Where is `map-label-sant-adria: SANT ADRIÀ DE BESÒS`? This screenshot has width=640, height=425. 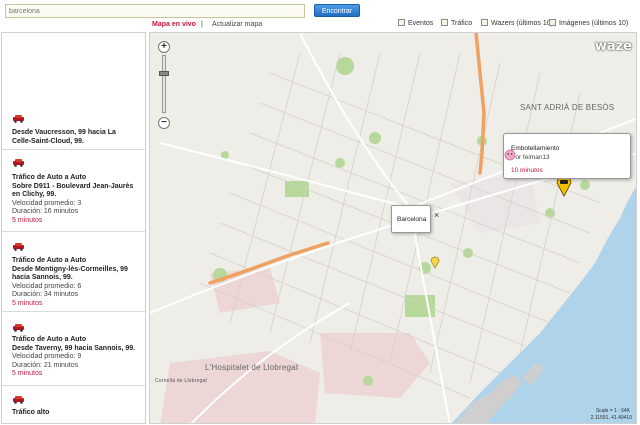 map-label-sant-adria: SANT ADRIÀ DE BESÒS is located at coordinates (567, 107).